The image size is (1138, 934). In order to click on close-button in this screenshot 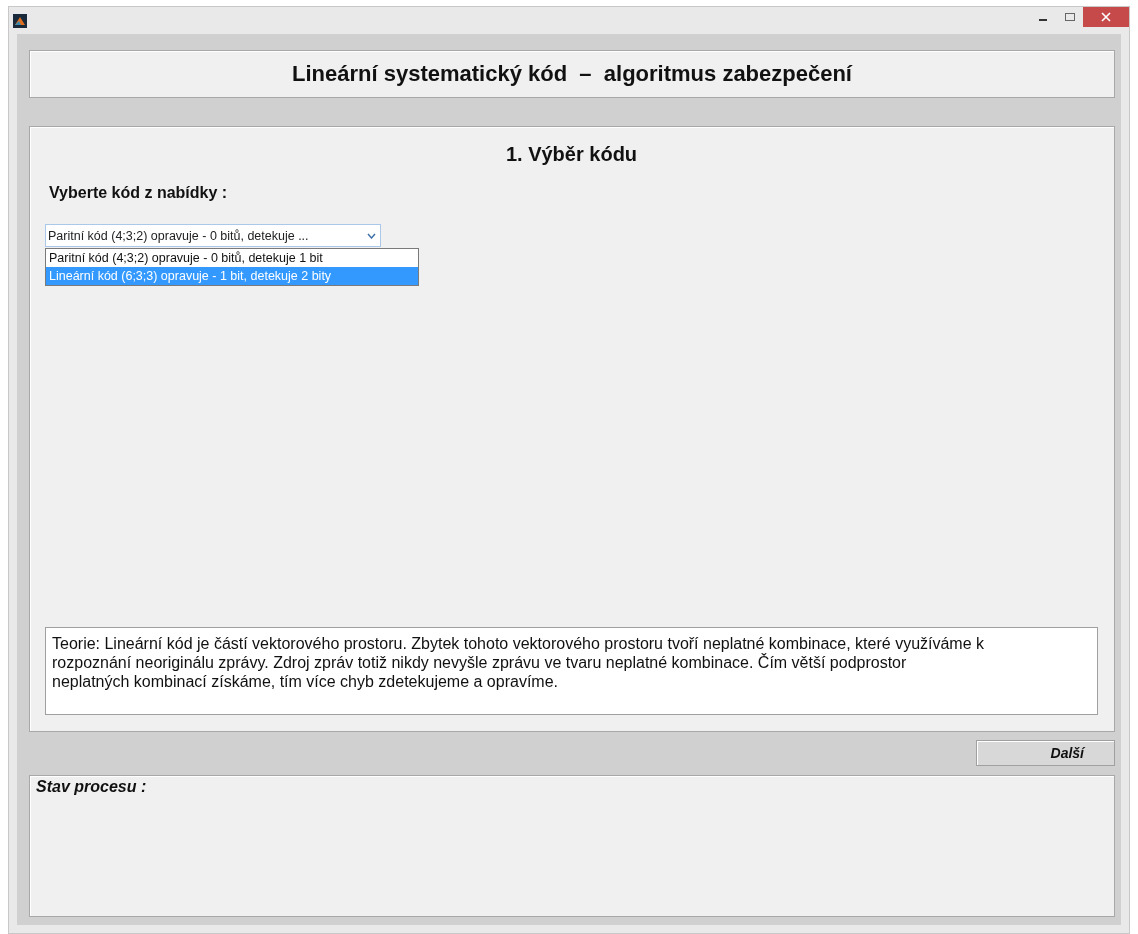, I will do `click(1106, 17)`.